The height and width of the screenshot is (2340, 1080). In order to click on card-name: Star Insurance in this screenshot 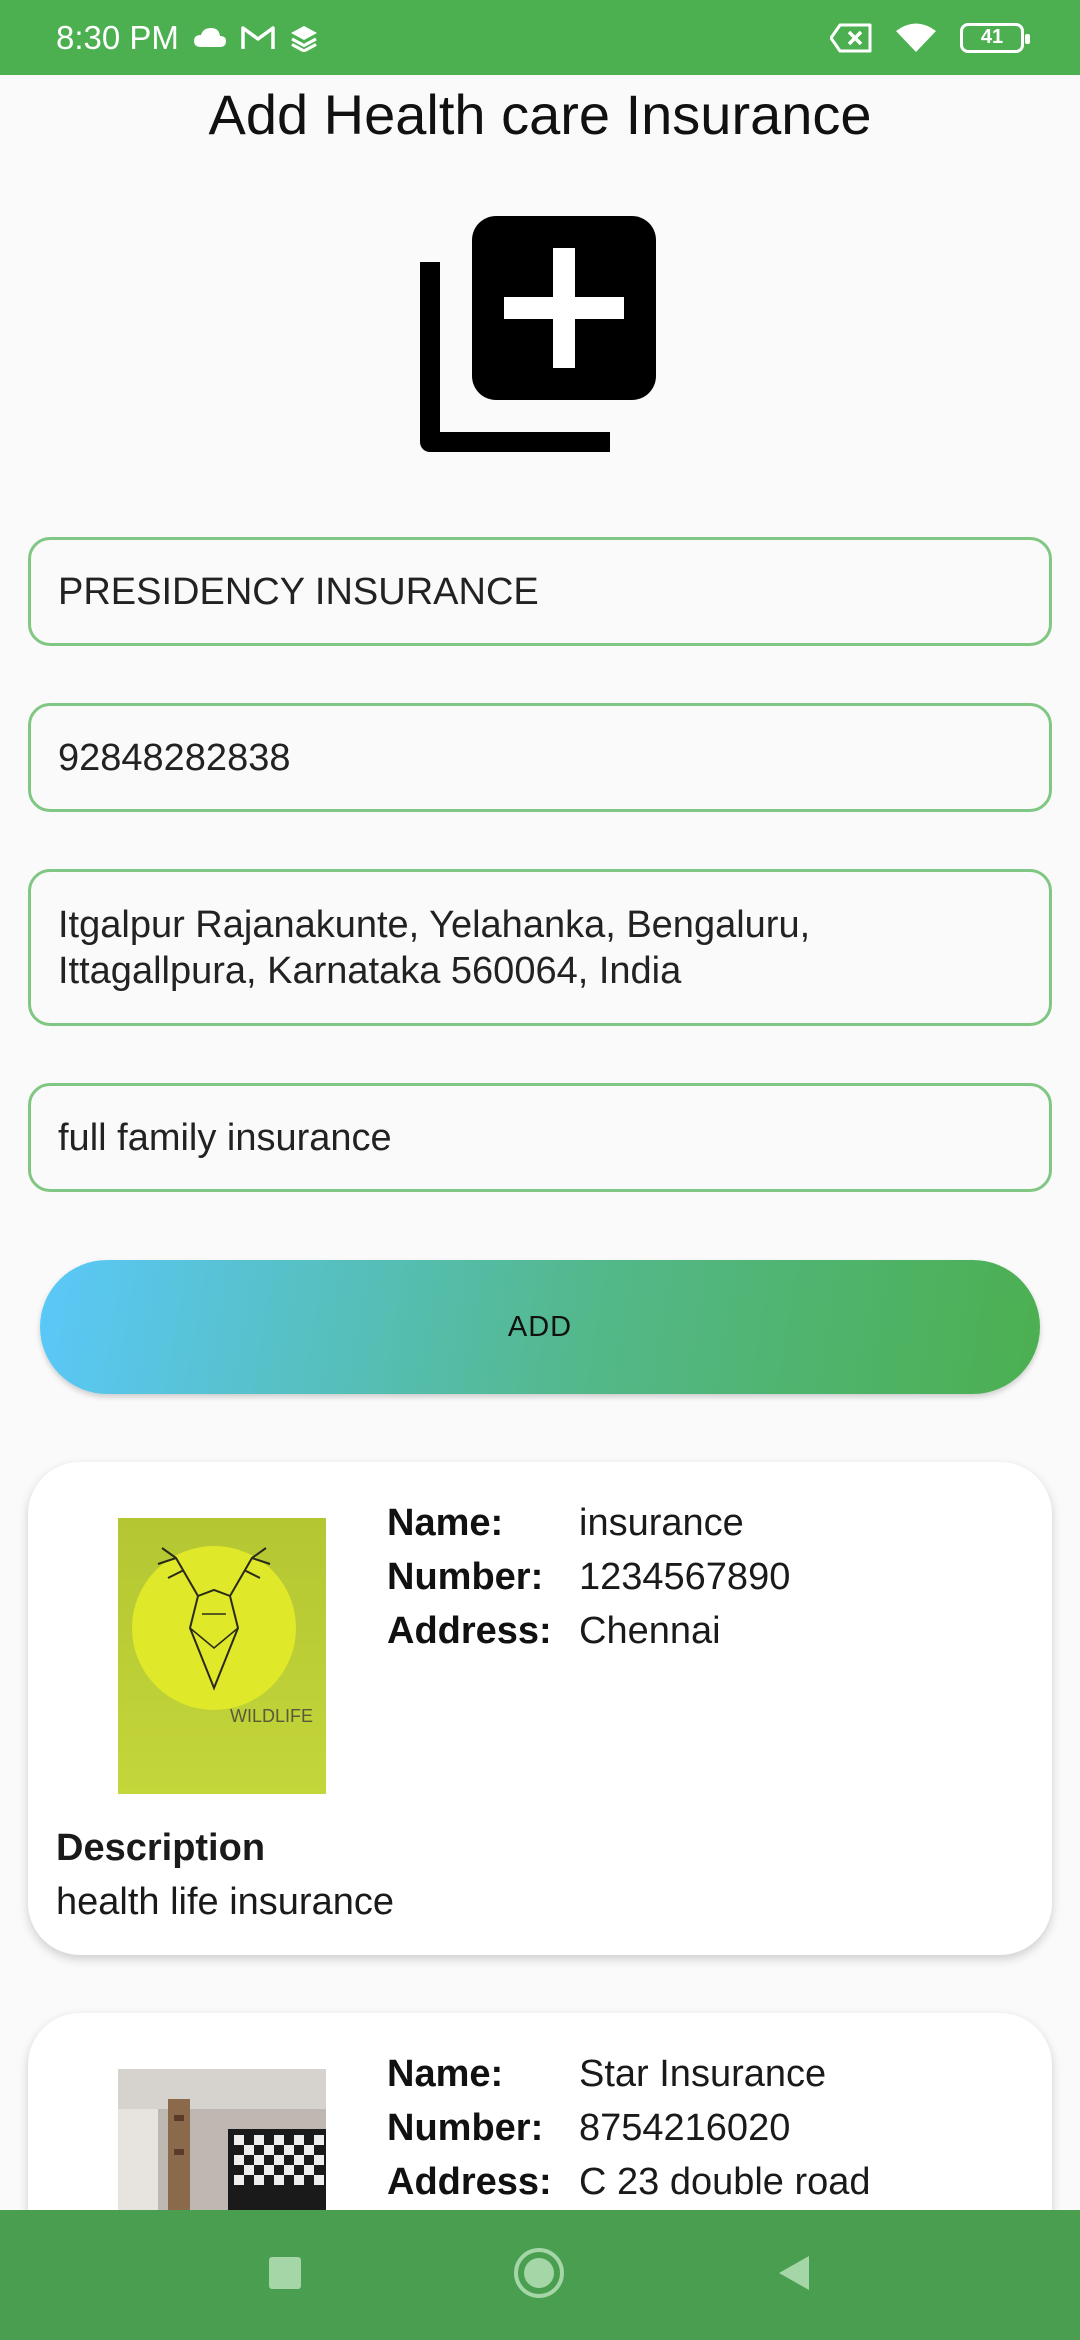, I will do `click(703, 2074)`.